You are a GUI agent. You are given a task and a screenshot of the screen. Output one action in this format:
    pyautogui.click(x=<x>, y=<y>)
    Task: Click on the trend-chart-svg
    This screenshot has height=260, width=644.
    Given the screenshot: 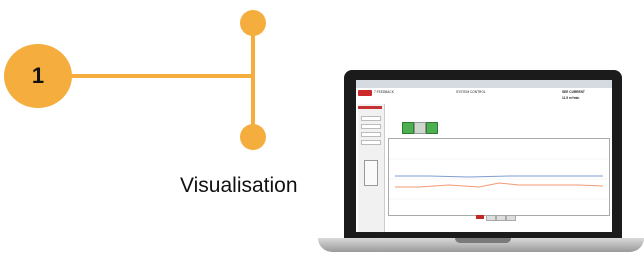 What is the action you would take?
    pyautogui.click(x=499, y=179)
    